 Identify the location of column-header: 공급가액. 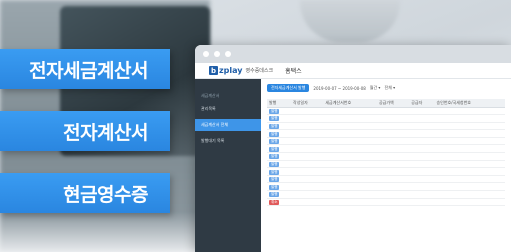
(393, 103).